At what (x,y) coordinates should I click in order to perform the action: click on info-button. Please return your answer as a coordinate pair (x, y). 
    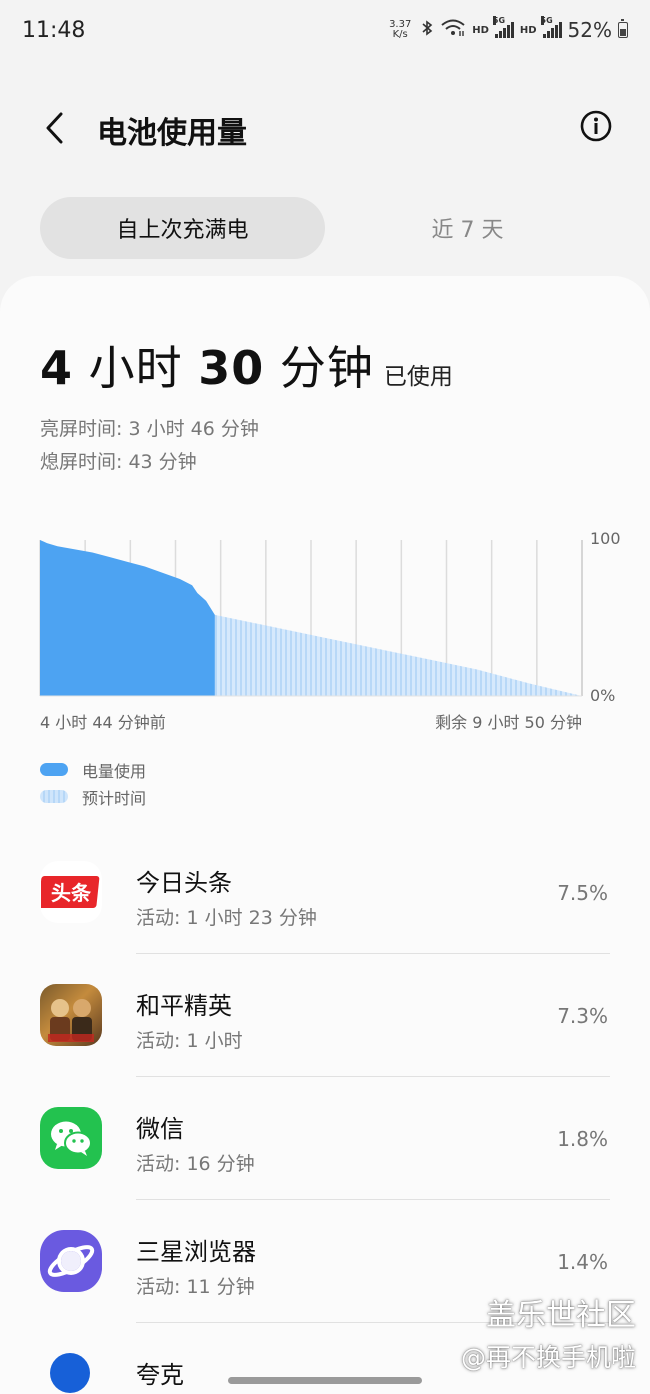
    Looking at the image, I should click on (596, 126).